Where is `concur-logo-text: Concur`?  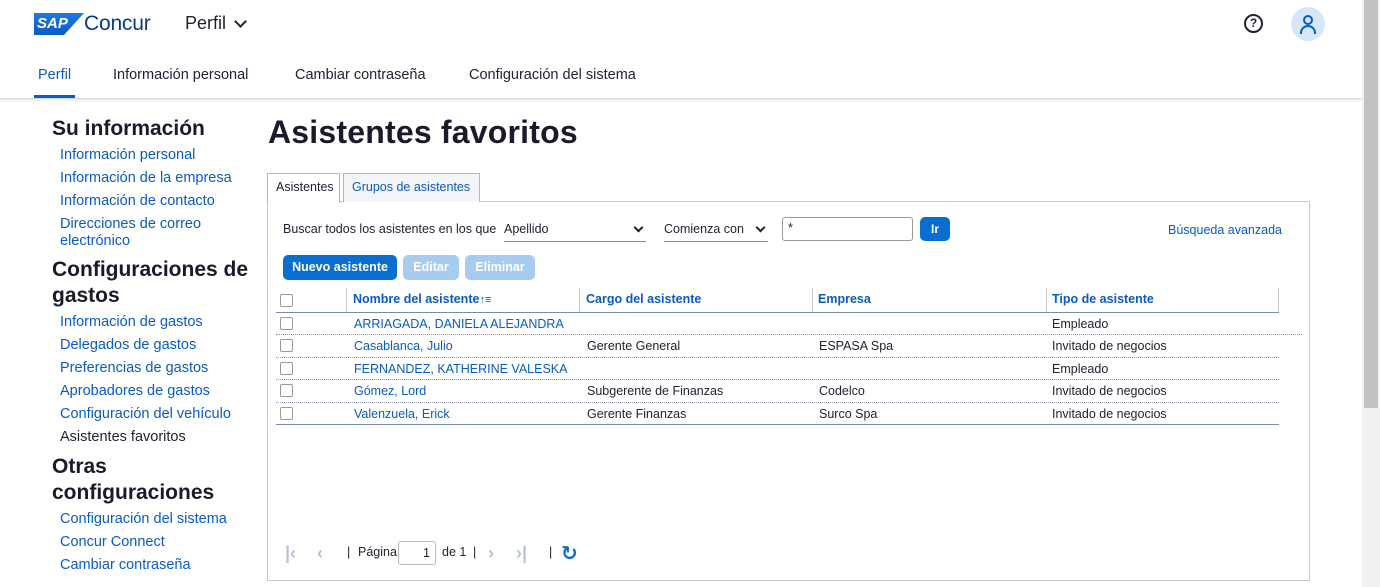
concur-logo-text: Concur is located at coordinates (117, 23).